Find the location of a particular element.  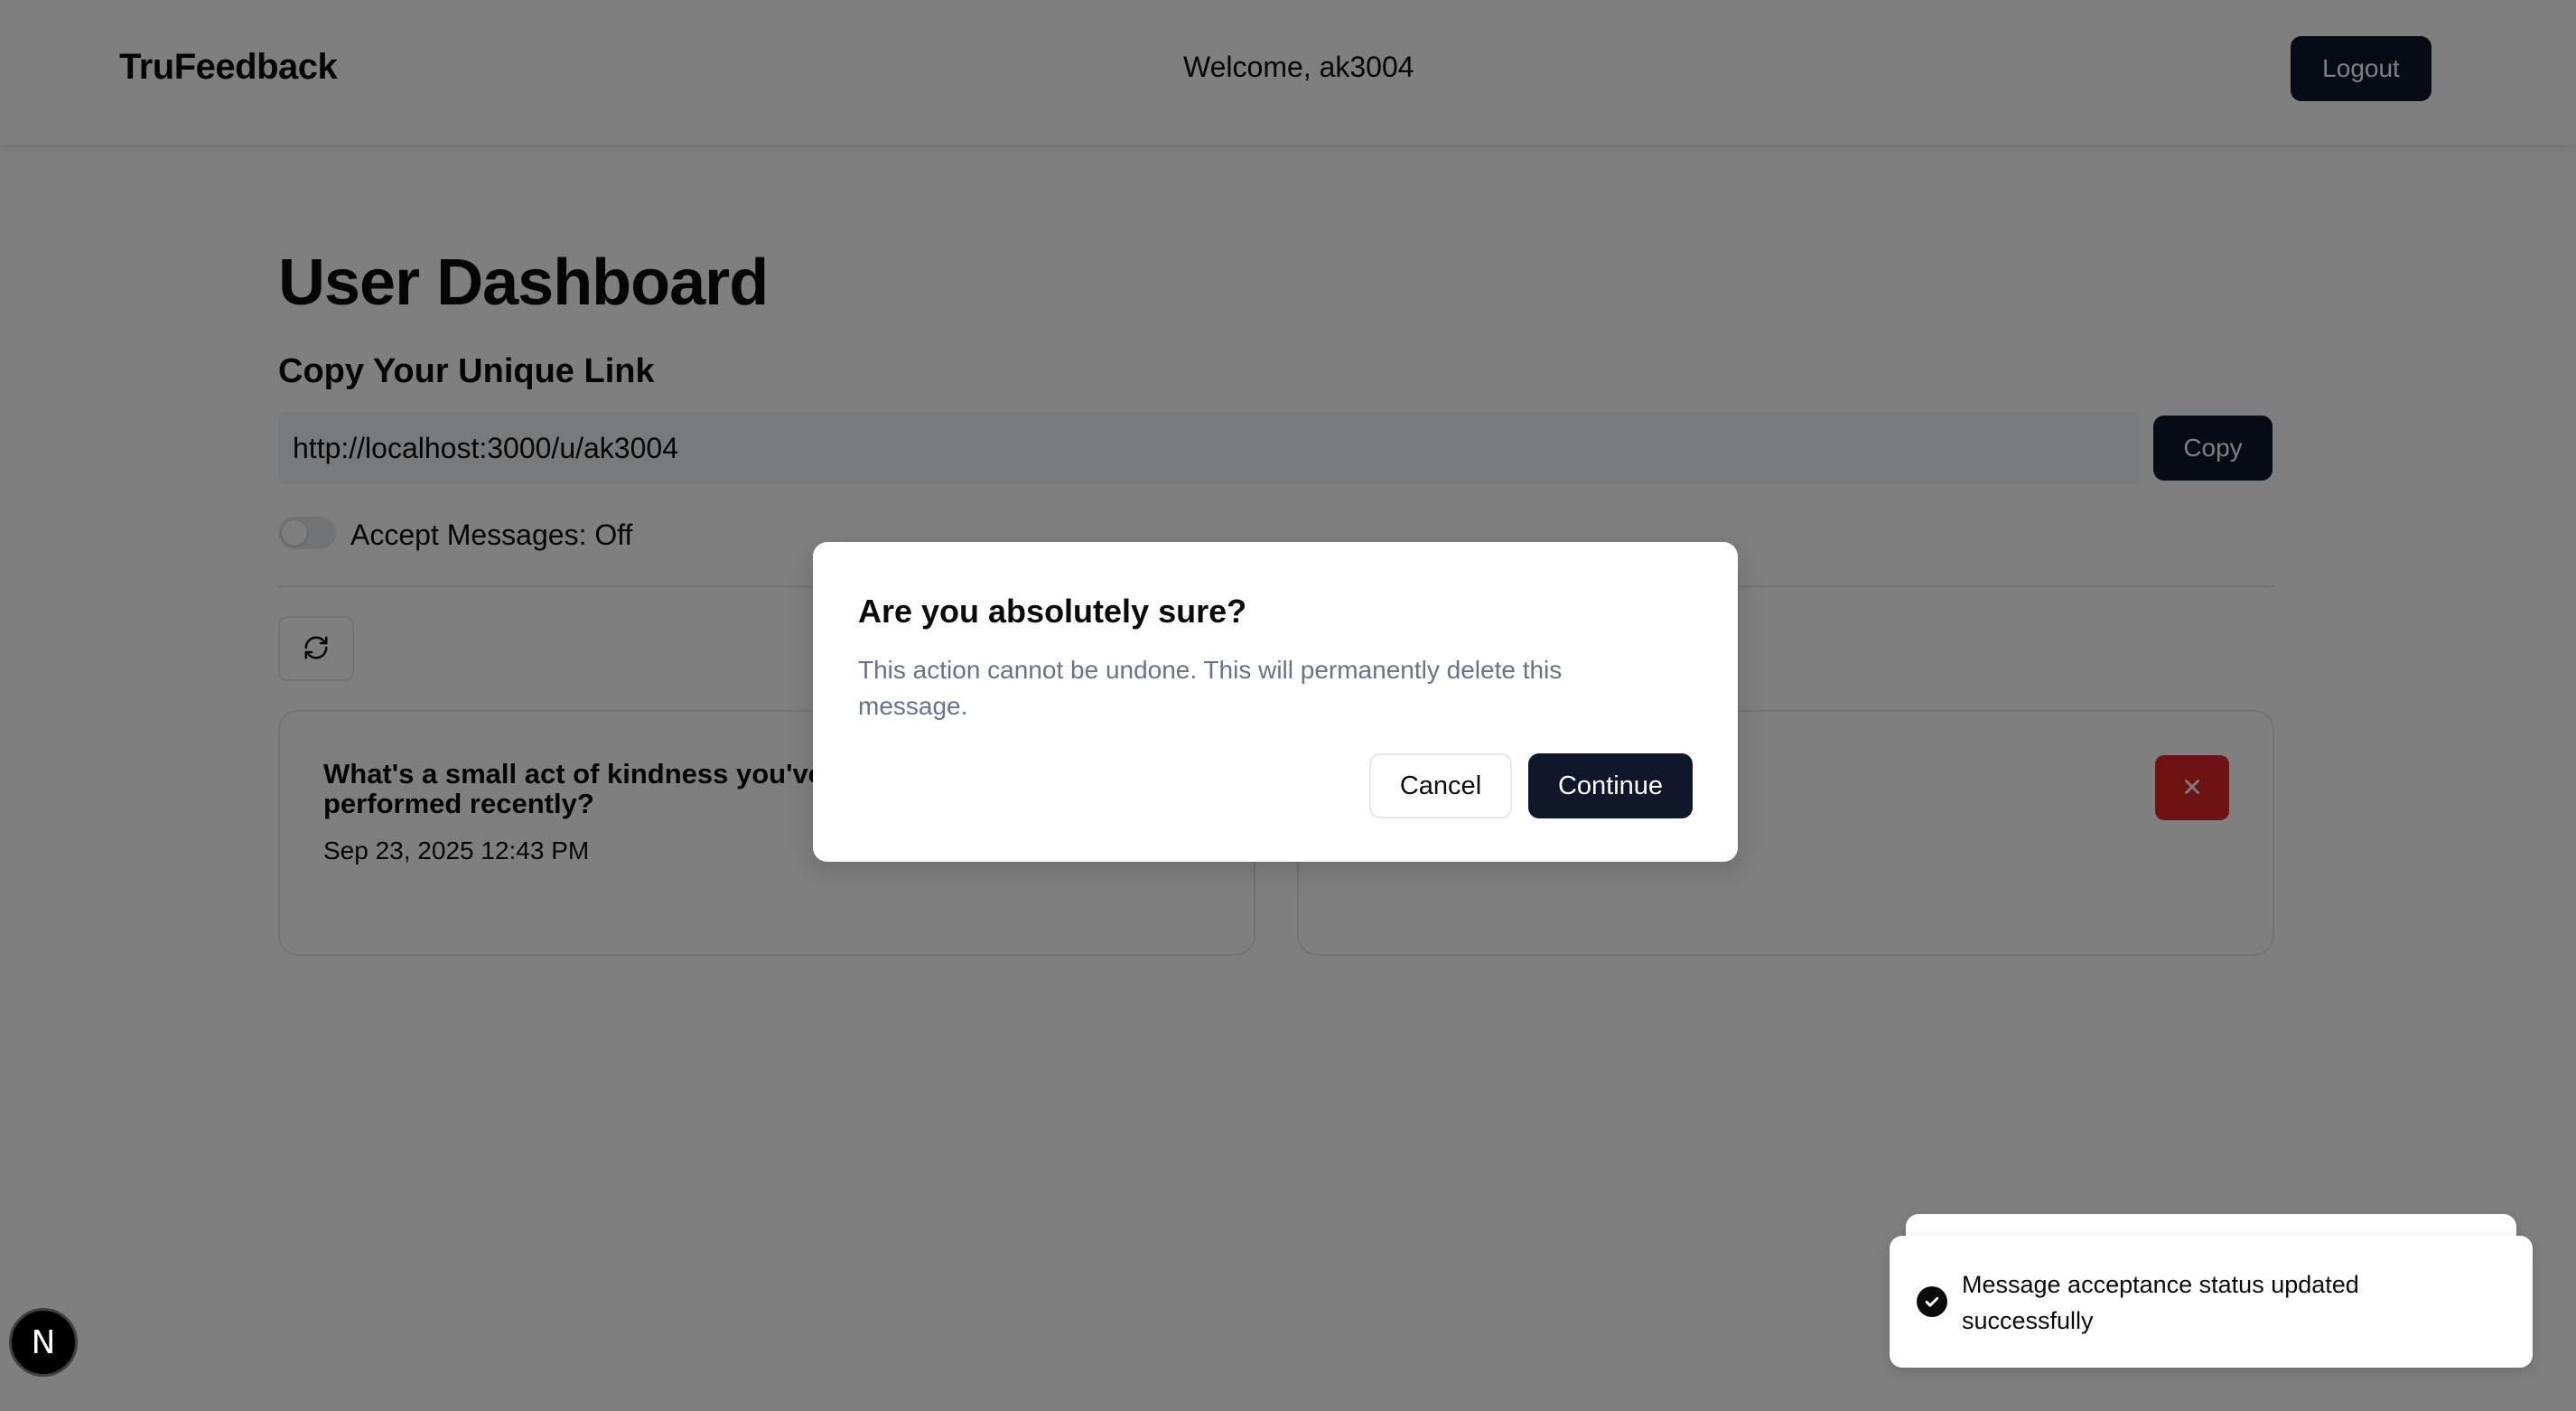

nextjs-logo-icon: N is located at coordinates (44, 1342).